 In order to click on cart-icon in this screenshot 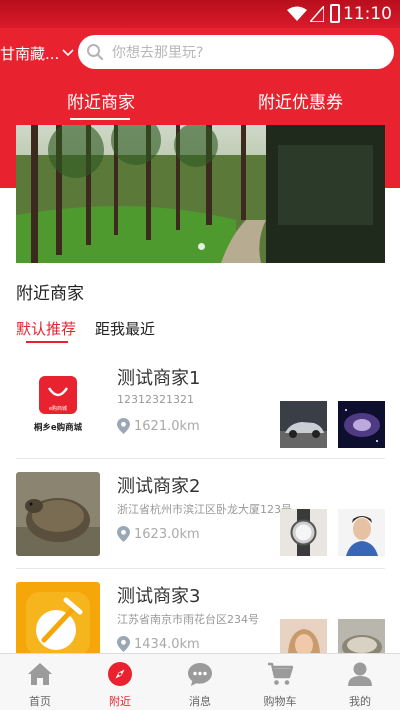, I will do `click(280, 673)`.